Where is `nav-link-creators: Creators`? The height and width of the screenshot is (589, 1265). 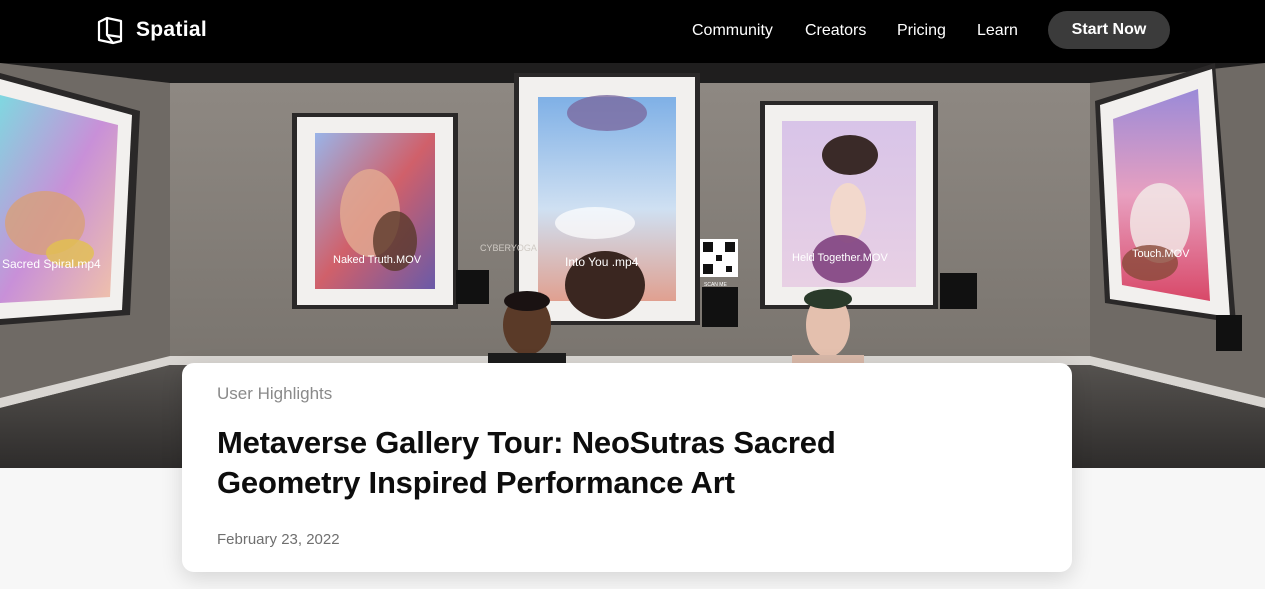 nav-link-creators: Creators is located at coordinates (835, 31).